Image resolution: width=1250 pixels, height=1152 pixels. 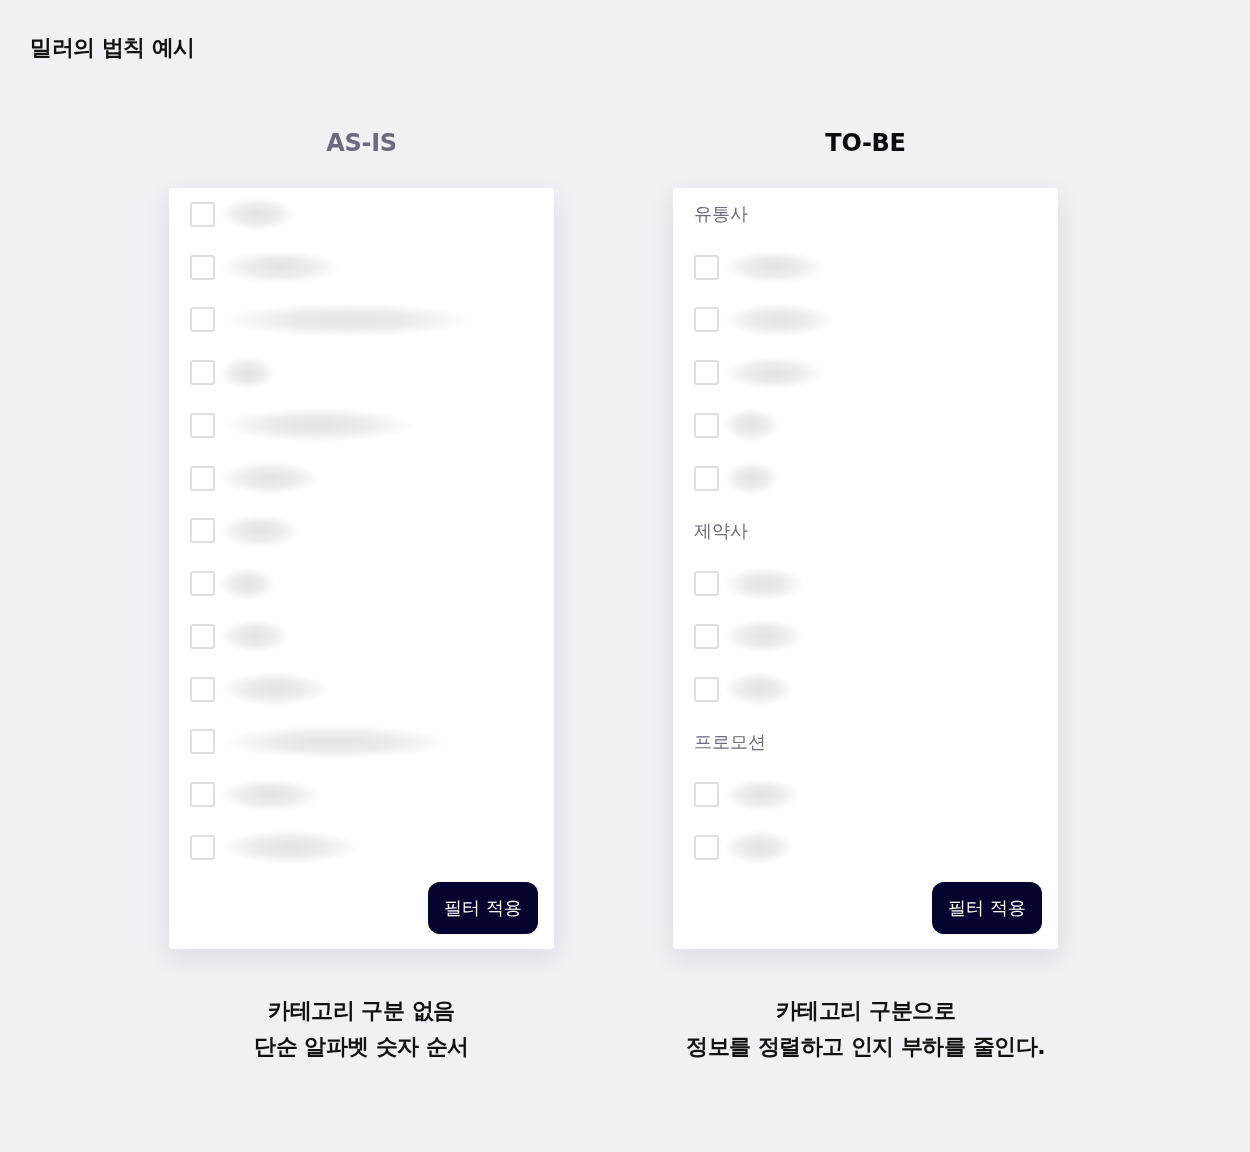 I want to click on section-label: 프로모션, so click(x=730, y=741).